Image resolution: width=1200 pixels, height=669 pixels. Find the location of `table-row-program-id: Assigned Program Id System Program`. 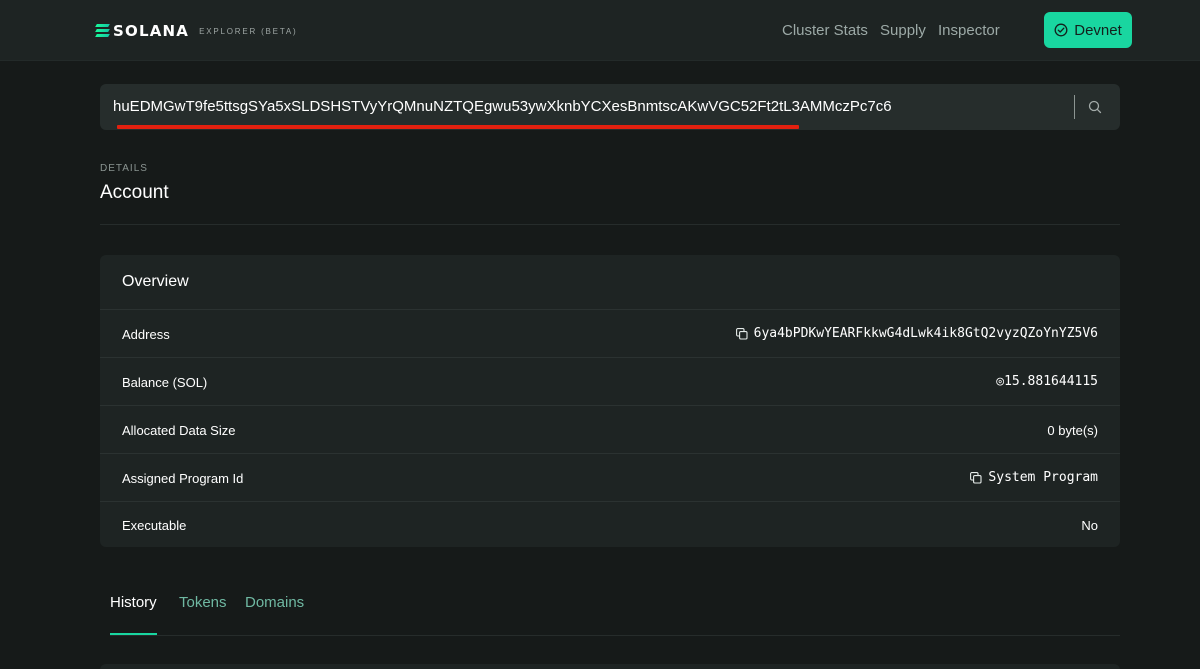

table-row-program-id: Assigned Program Id System Program is located at coordinates (610, 477).